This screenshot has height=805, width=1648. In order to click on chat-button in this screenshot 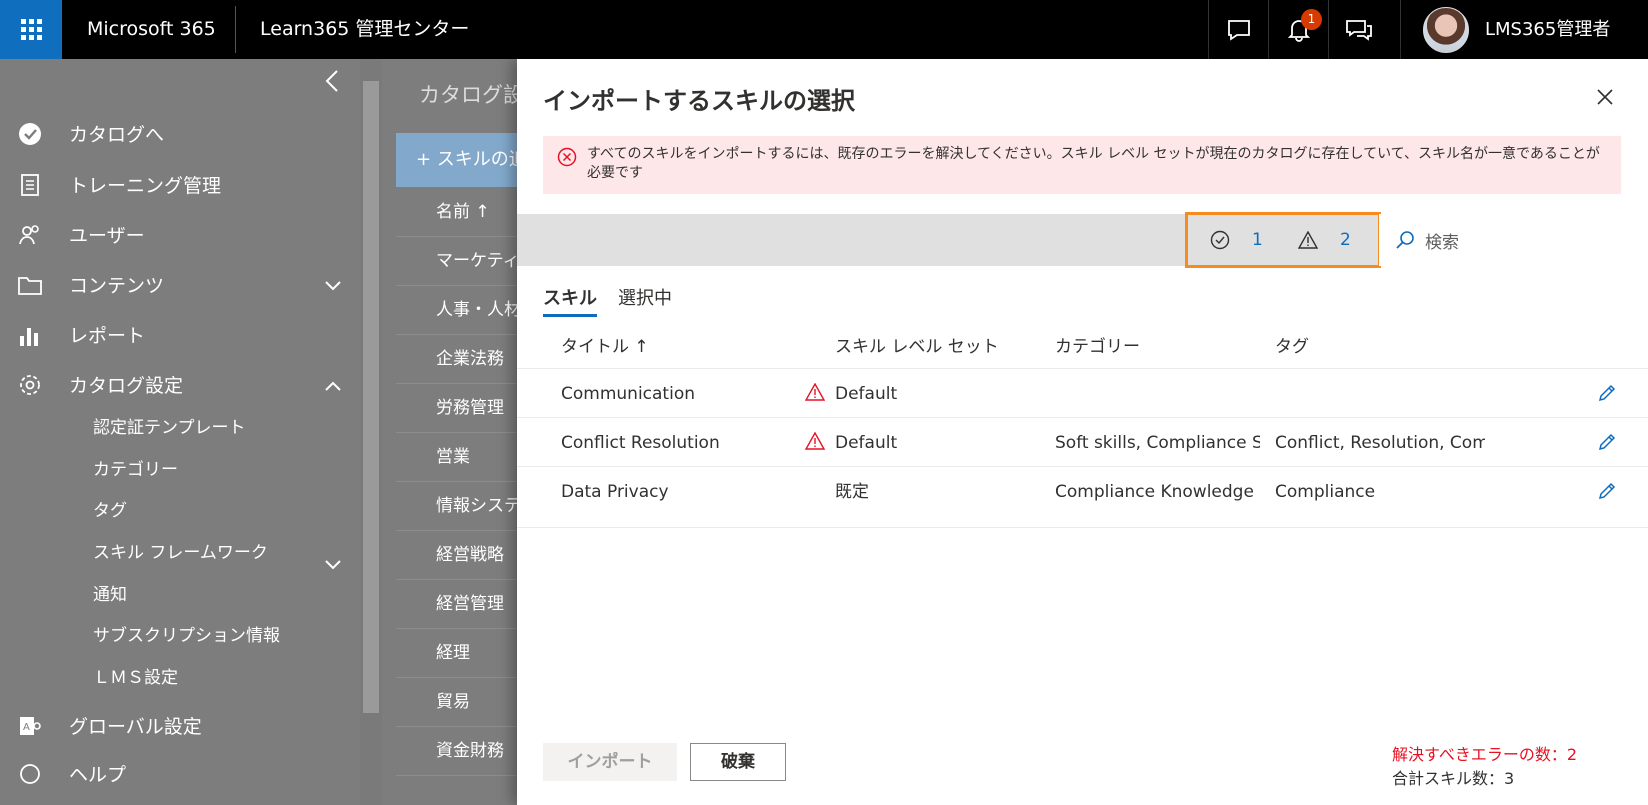, I will do `click(1238, 29)`.